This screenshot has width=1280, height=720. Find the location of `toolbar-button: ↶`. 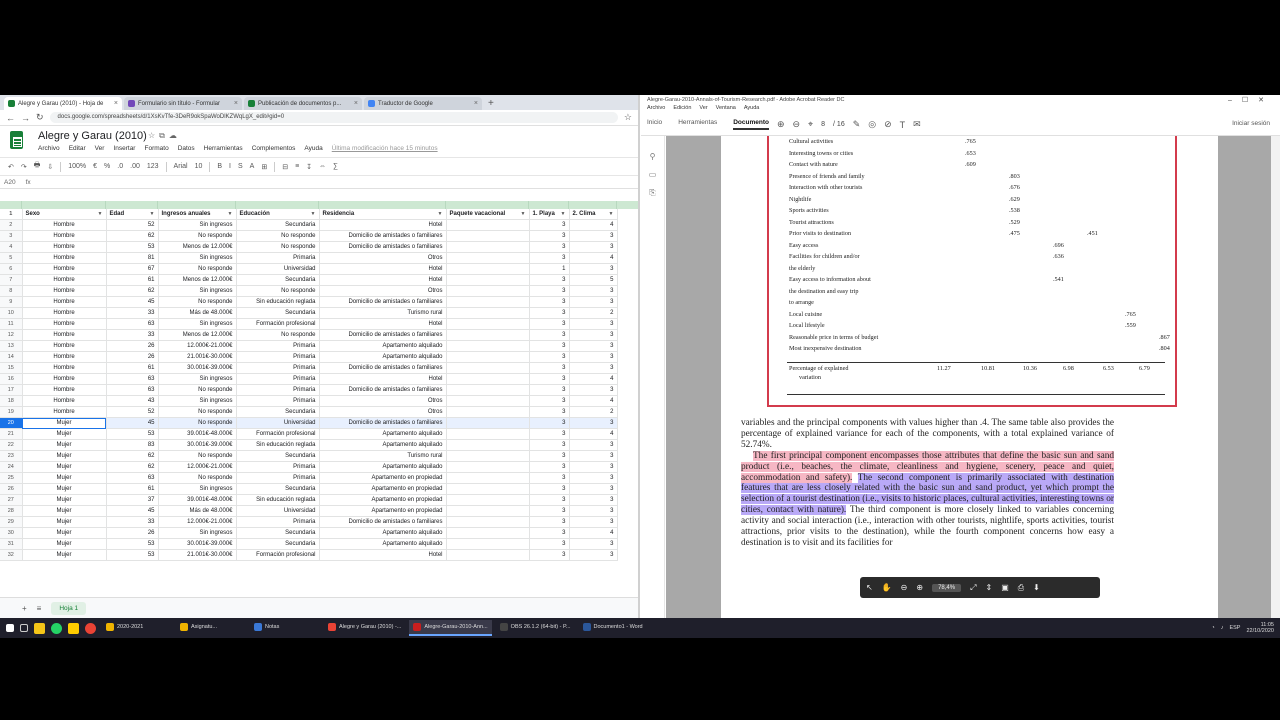

toolbar-button: ↶ is located at coordinates (11, 167).